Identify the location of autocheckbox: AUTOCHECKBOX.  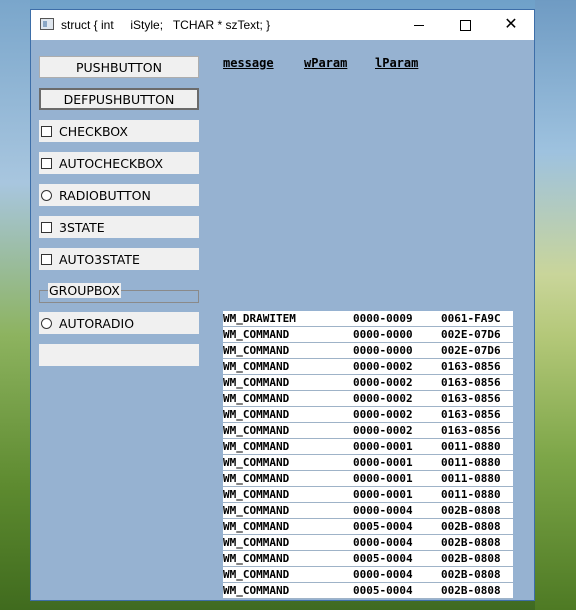
(119, 163).